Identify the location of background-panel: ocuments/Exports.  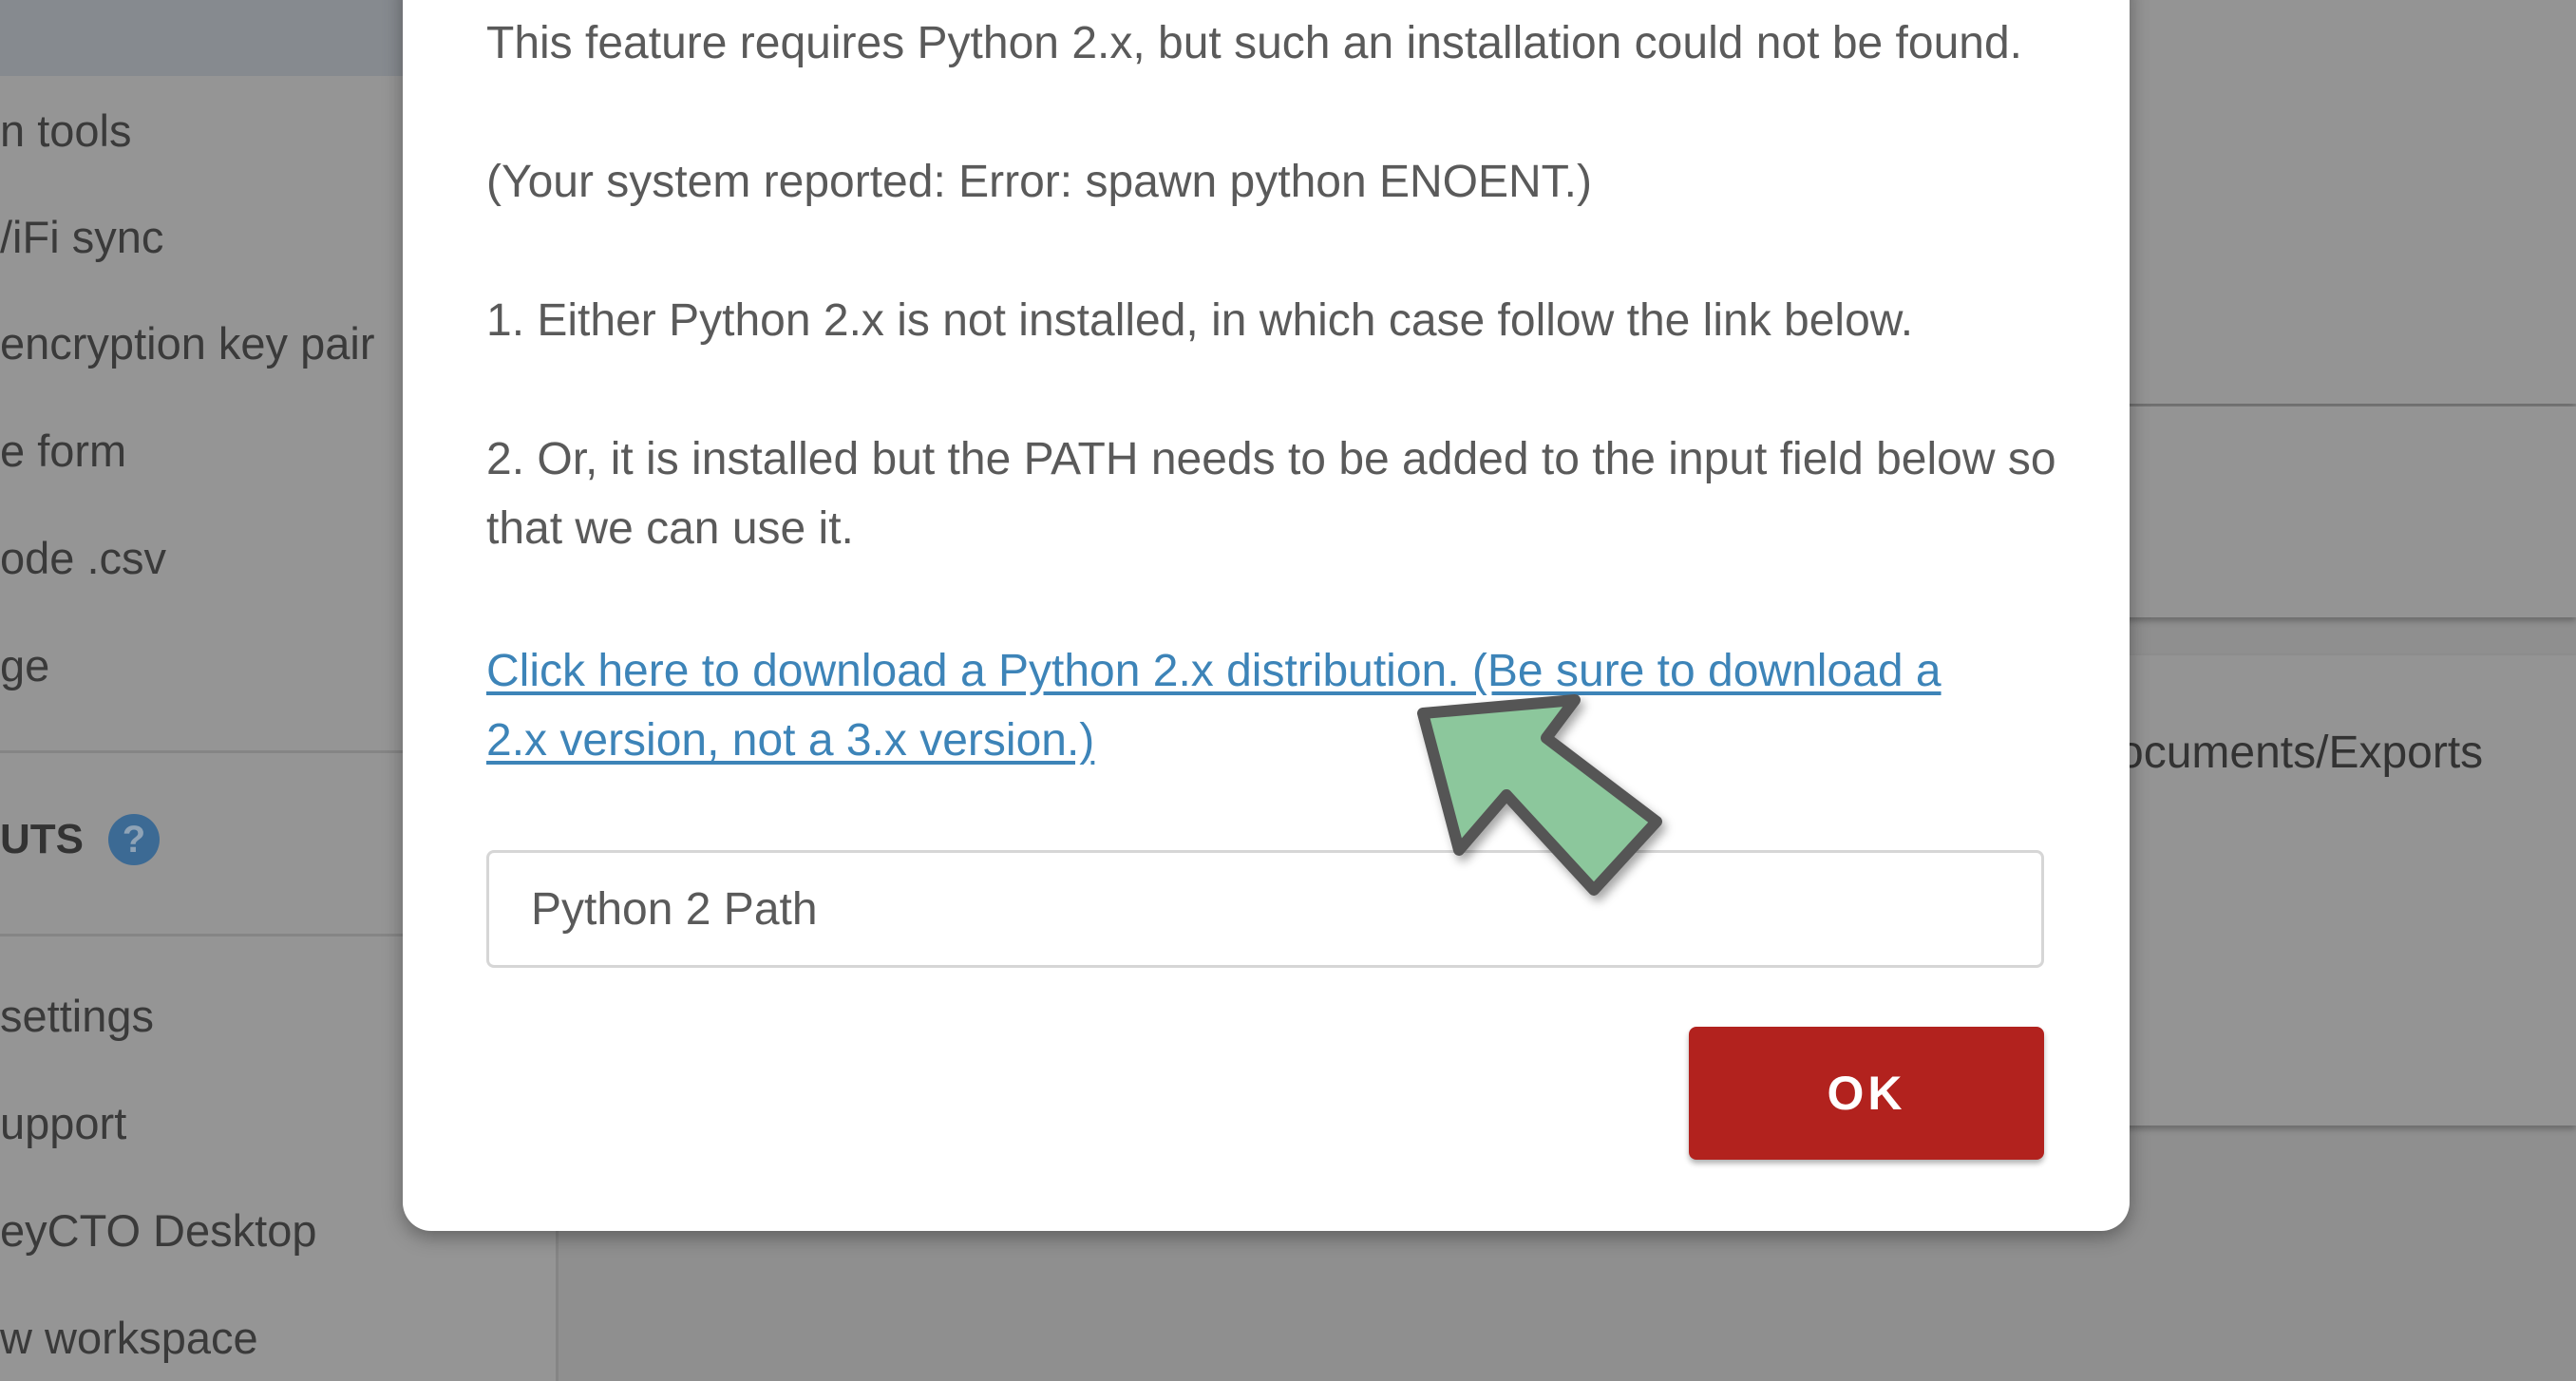
(2347, 890).